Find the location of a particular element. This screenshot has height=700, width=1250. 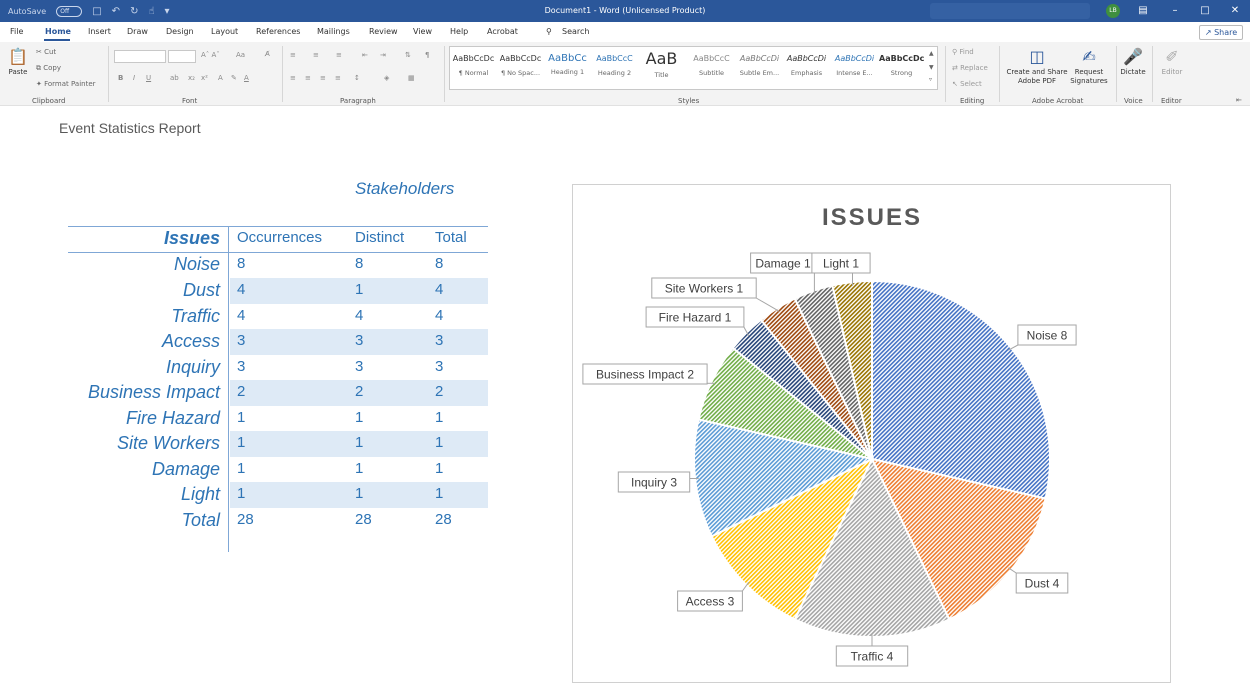

font-color-icon: A is located at coordinates (246, 78).